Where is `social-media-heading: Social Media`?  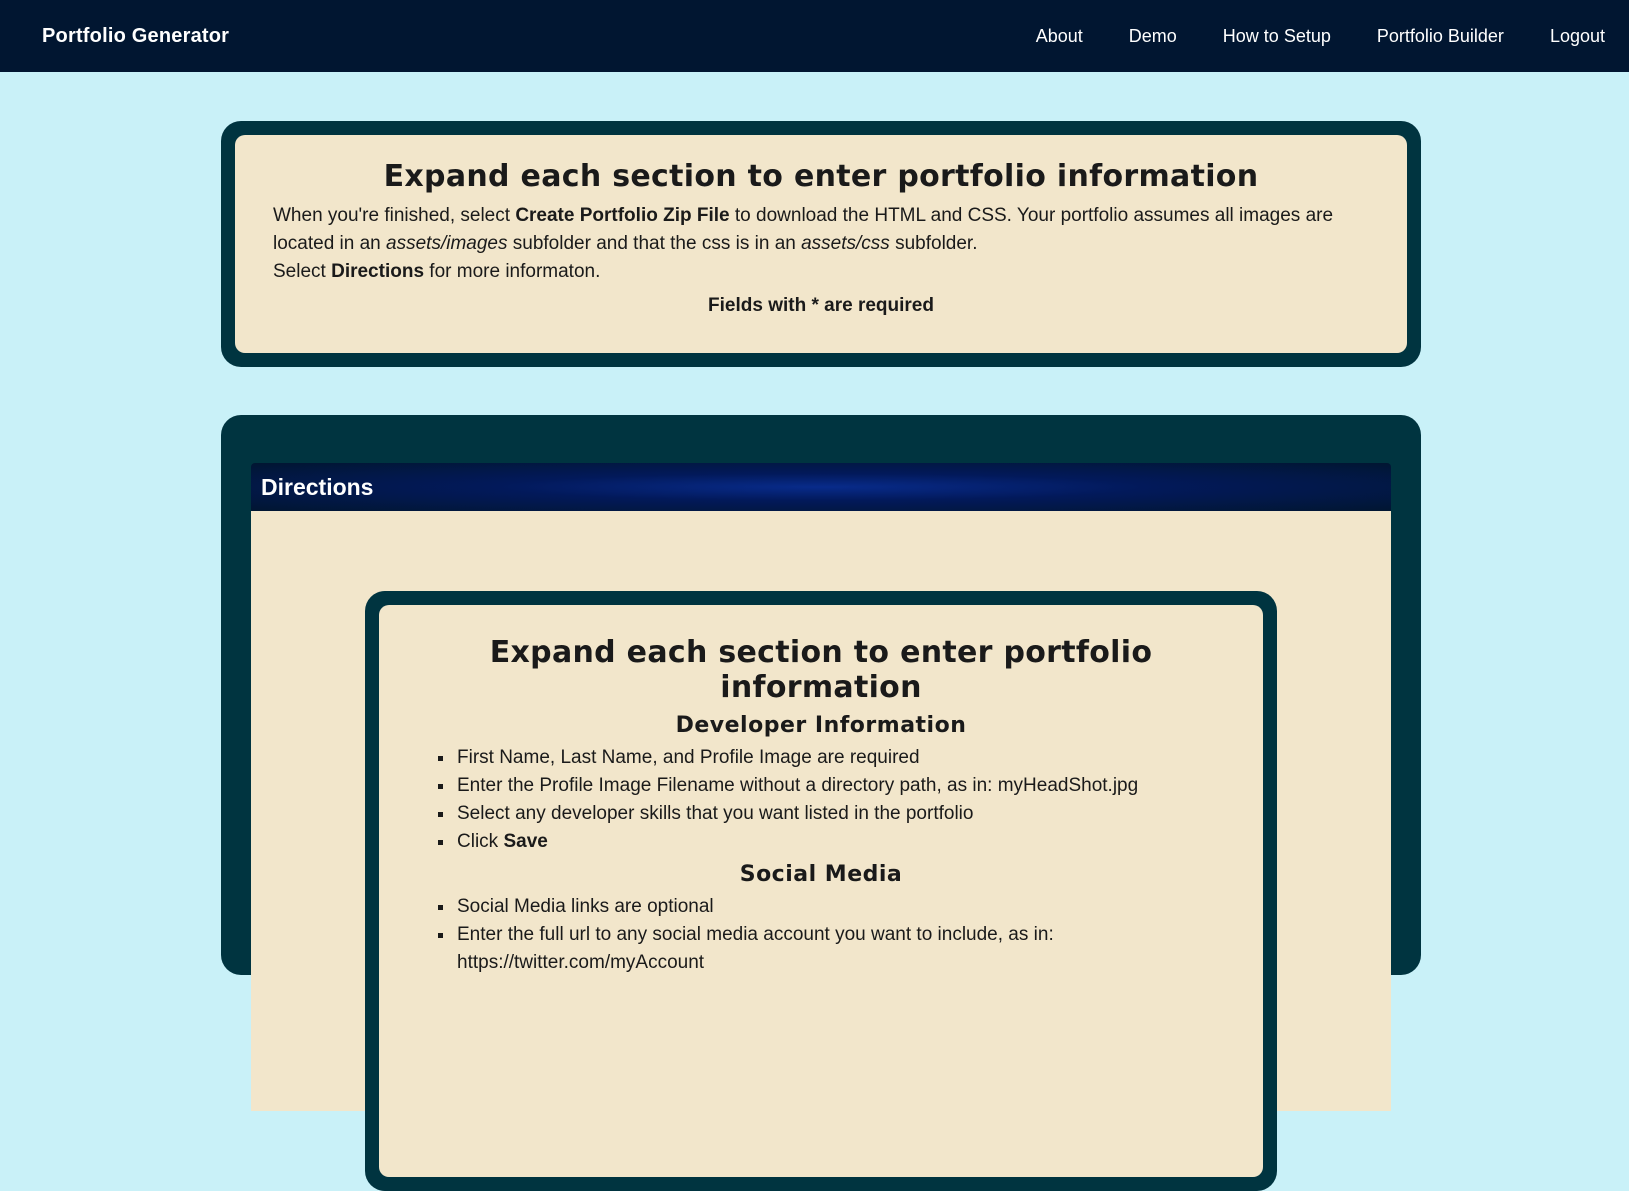
social-media-heading: Social Media is located at coordinates (821, 874).